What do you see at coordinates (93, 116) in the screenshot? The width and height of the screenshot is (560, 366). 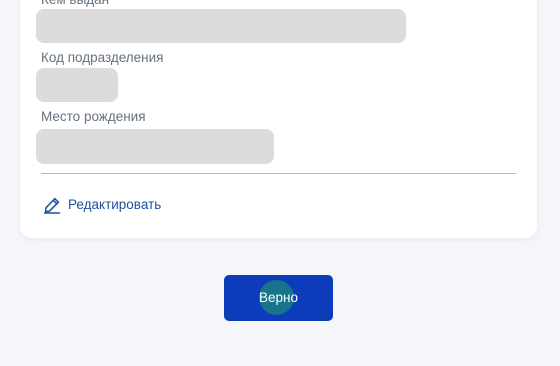 I see `birthplace-label: Место рождения` at bounding box center [93, 116].